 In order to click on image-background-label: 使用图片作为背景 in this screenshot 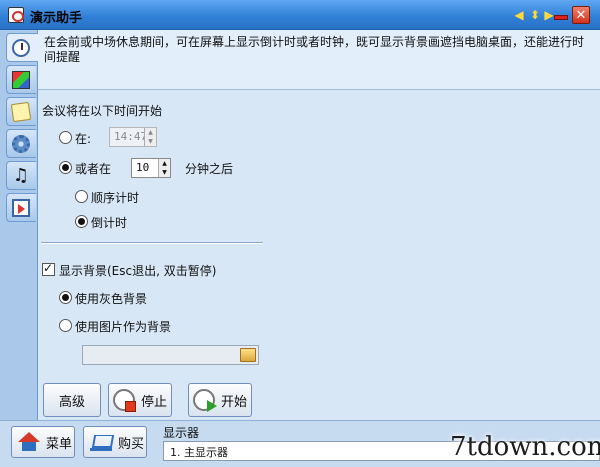, I will do `click(123, 327)`.